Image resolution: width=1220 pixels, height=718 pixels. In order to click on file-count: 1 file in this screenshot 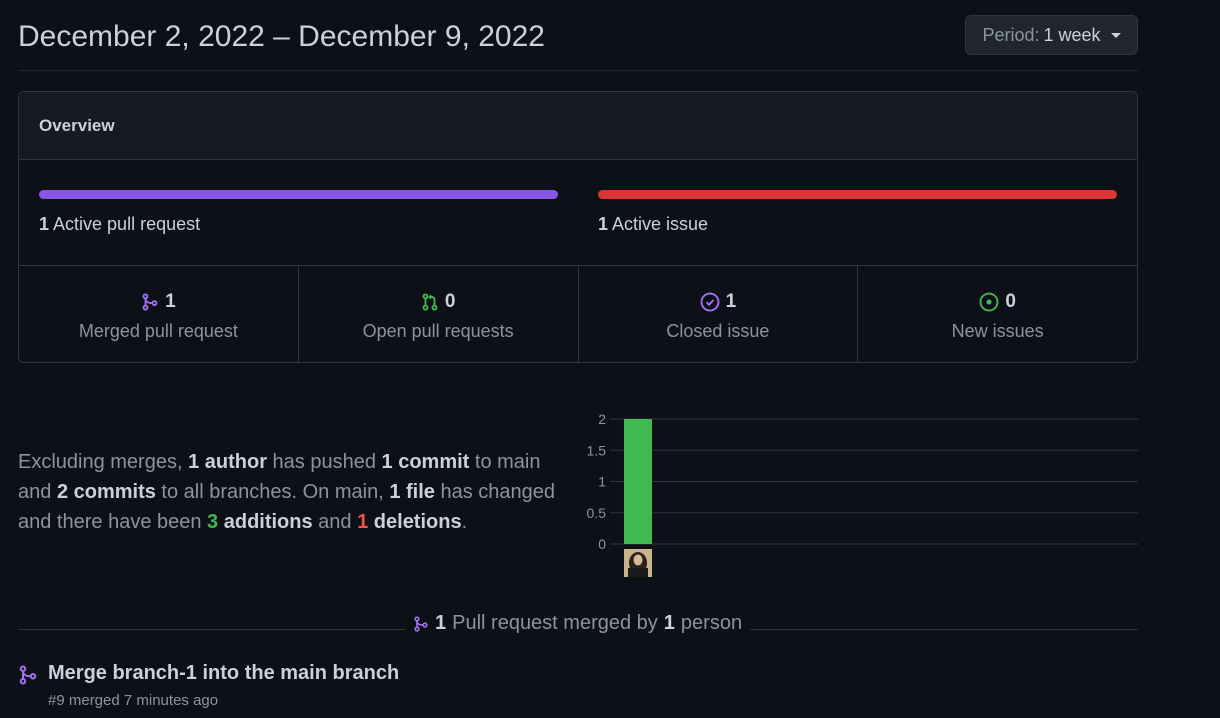, I will do `click(412, 492)`.